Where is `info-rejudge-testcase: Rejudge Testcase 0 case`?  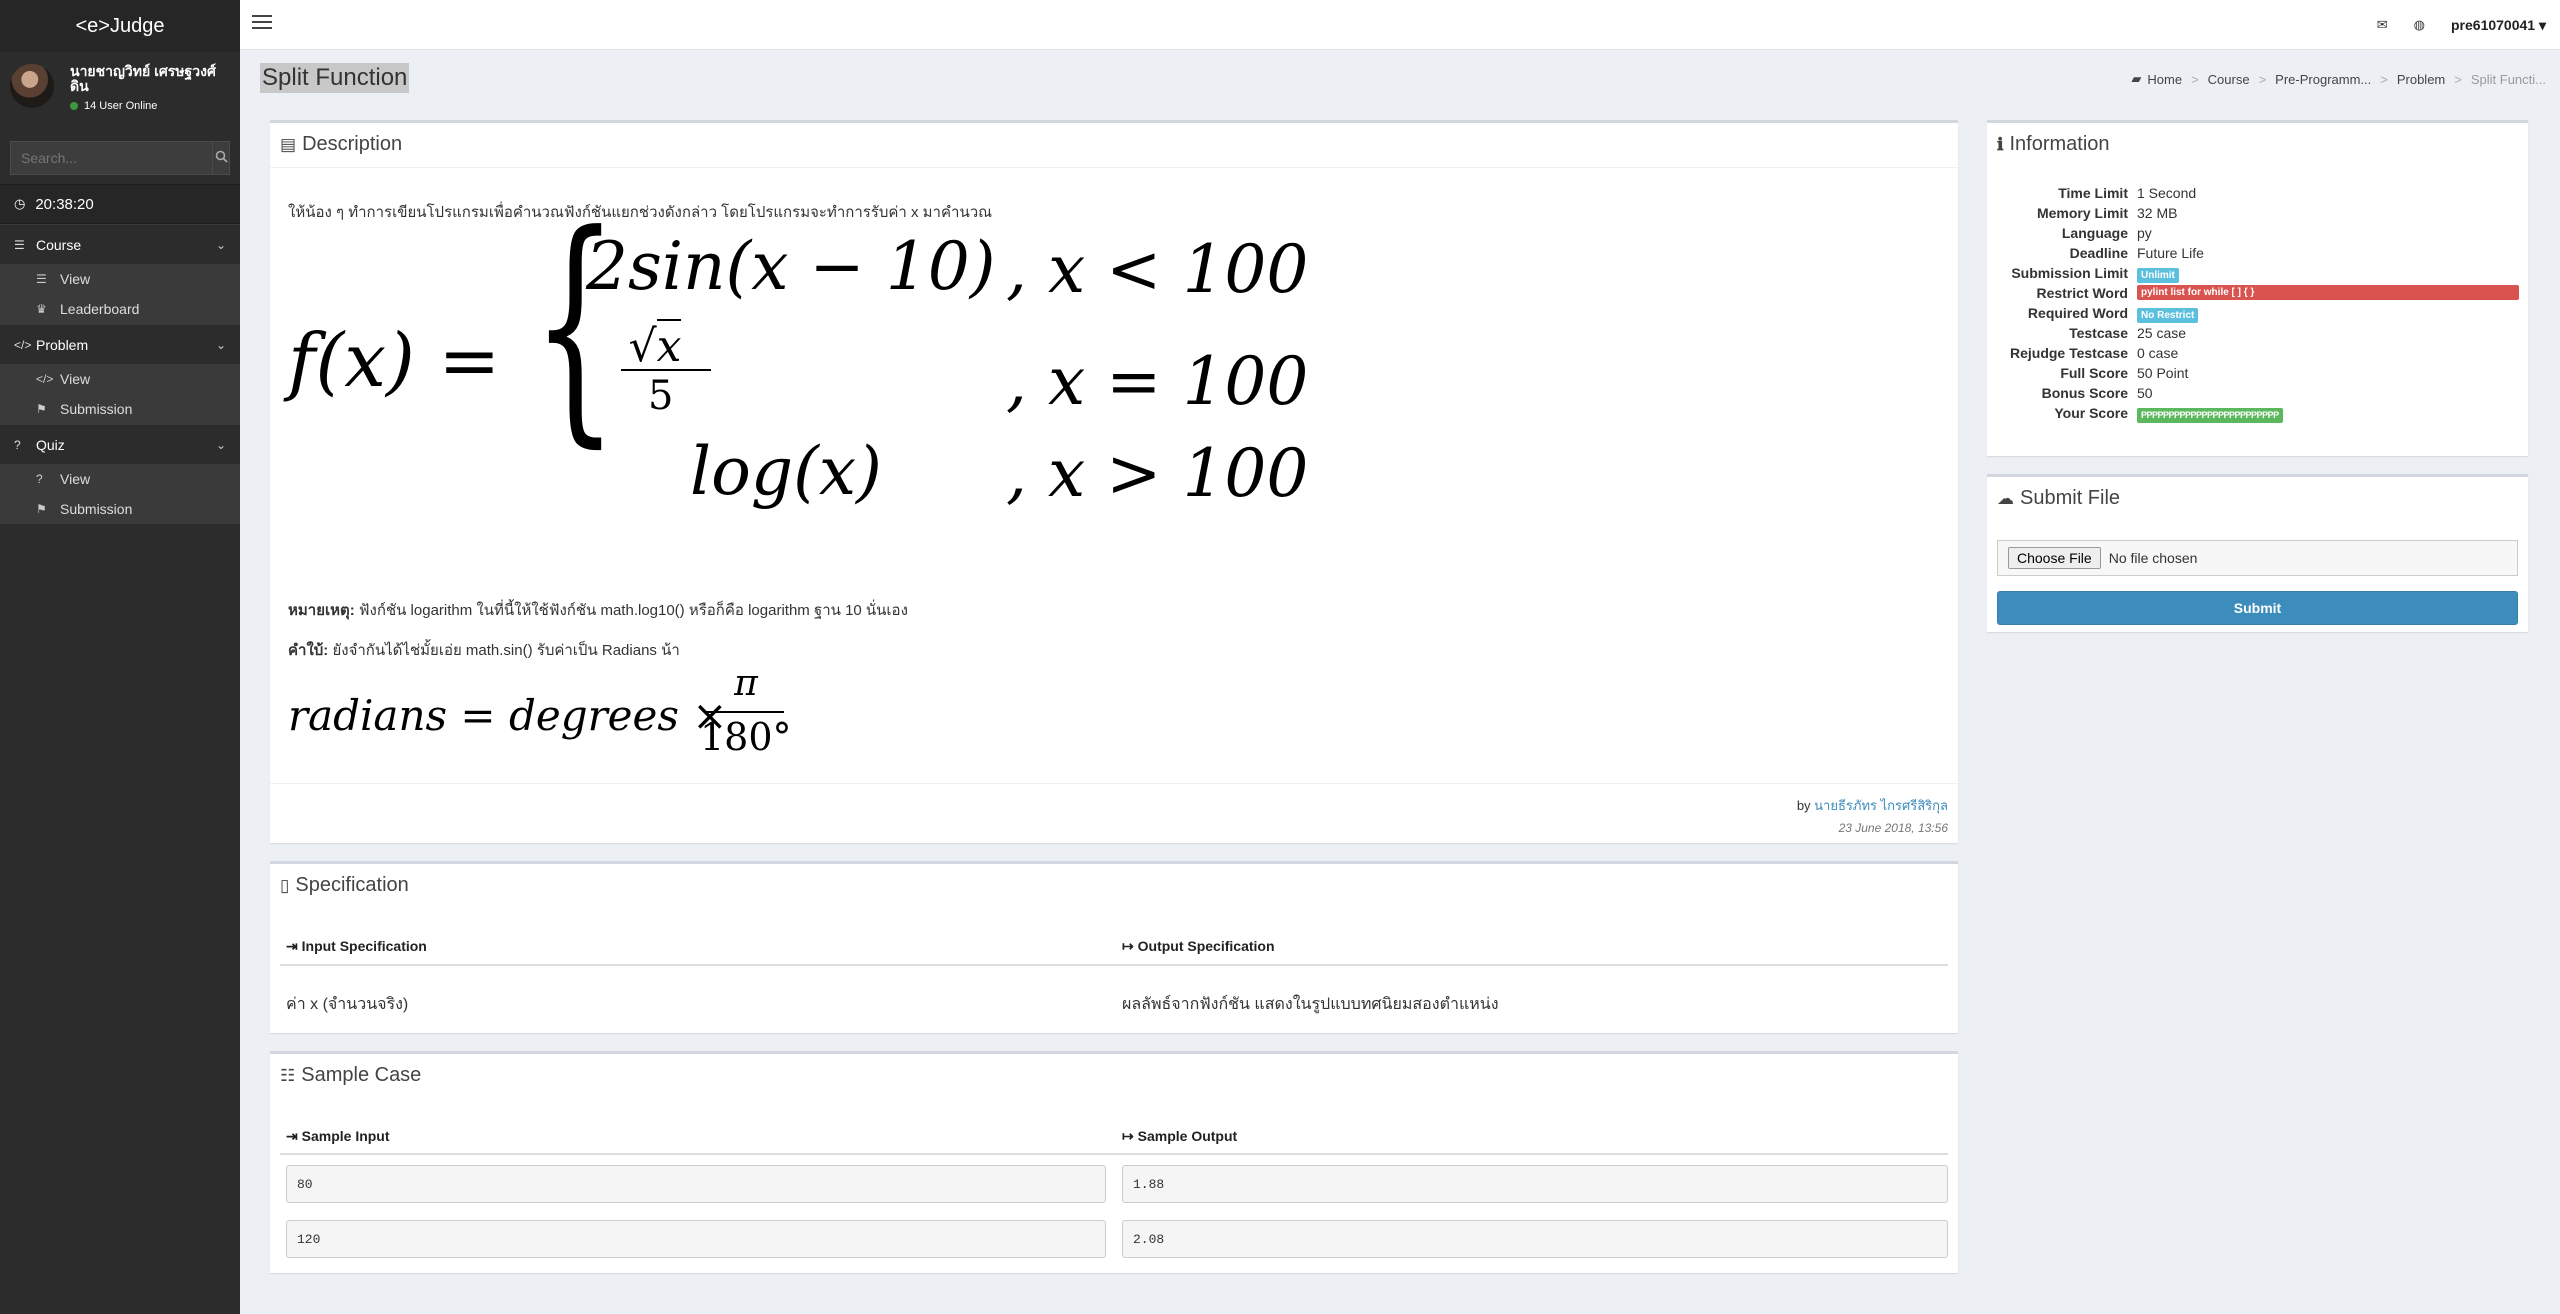 info-rejudge-testcase: Rejudge Testcase 0 case is located at coordinates (2094, 353).